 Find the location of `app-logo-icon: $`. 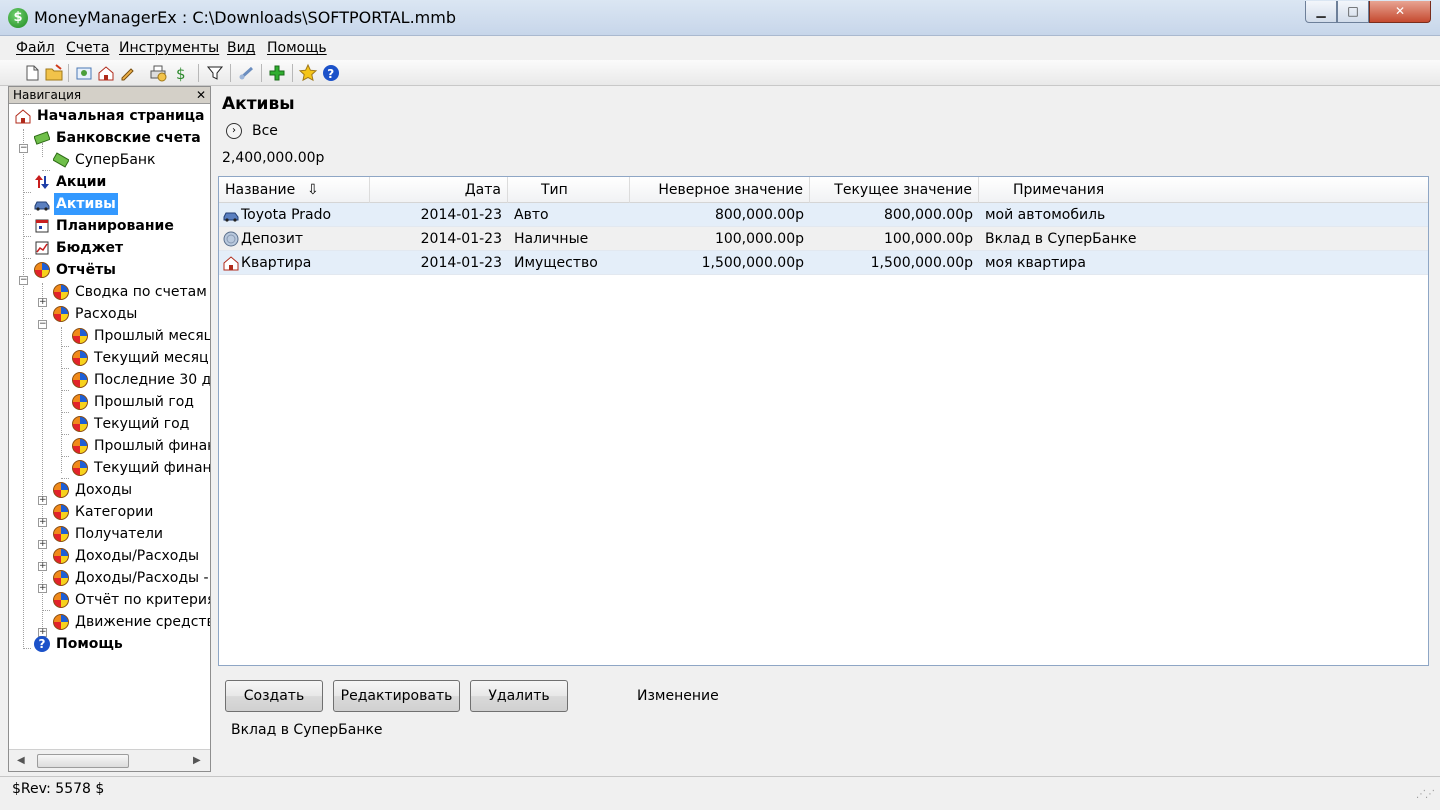

app-logo-icon: $ is located at coordinates (18, 18).